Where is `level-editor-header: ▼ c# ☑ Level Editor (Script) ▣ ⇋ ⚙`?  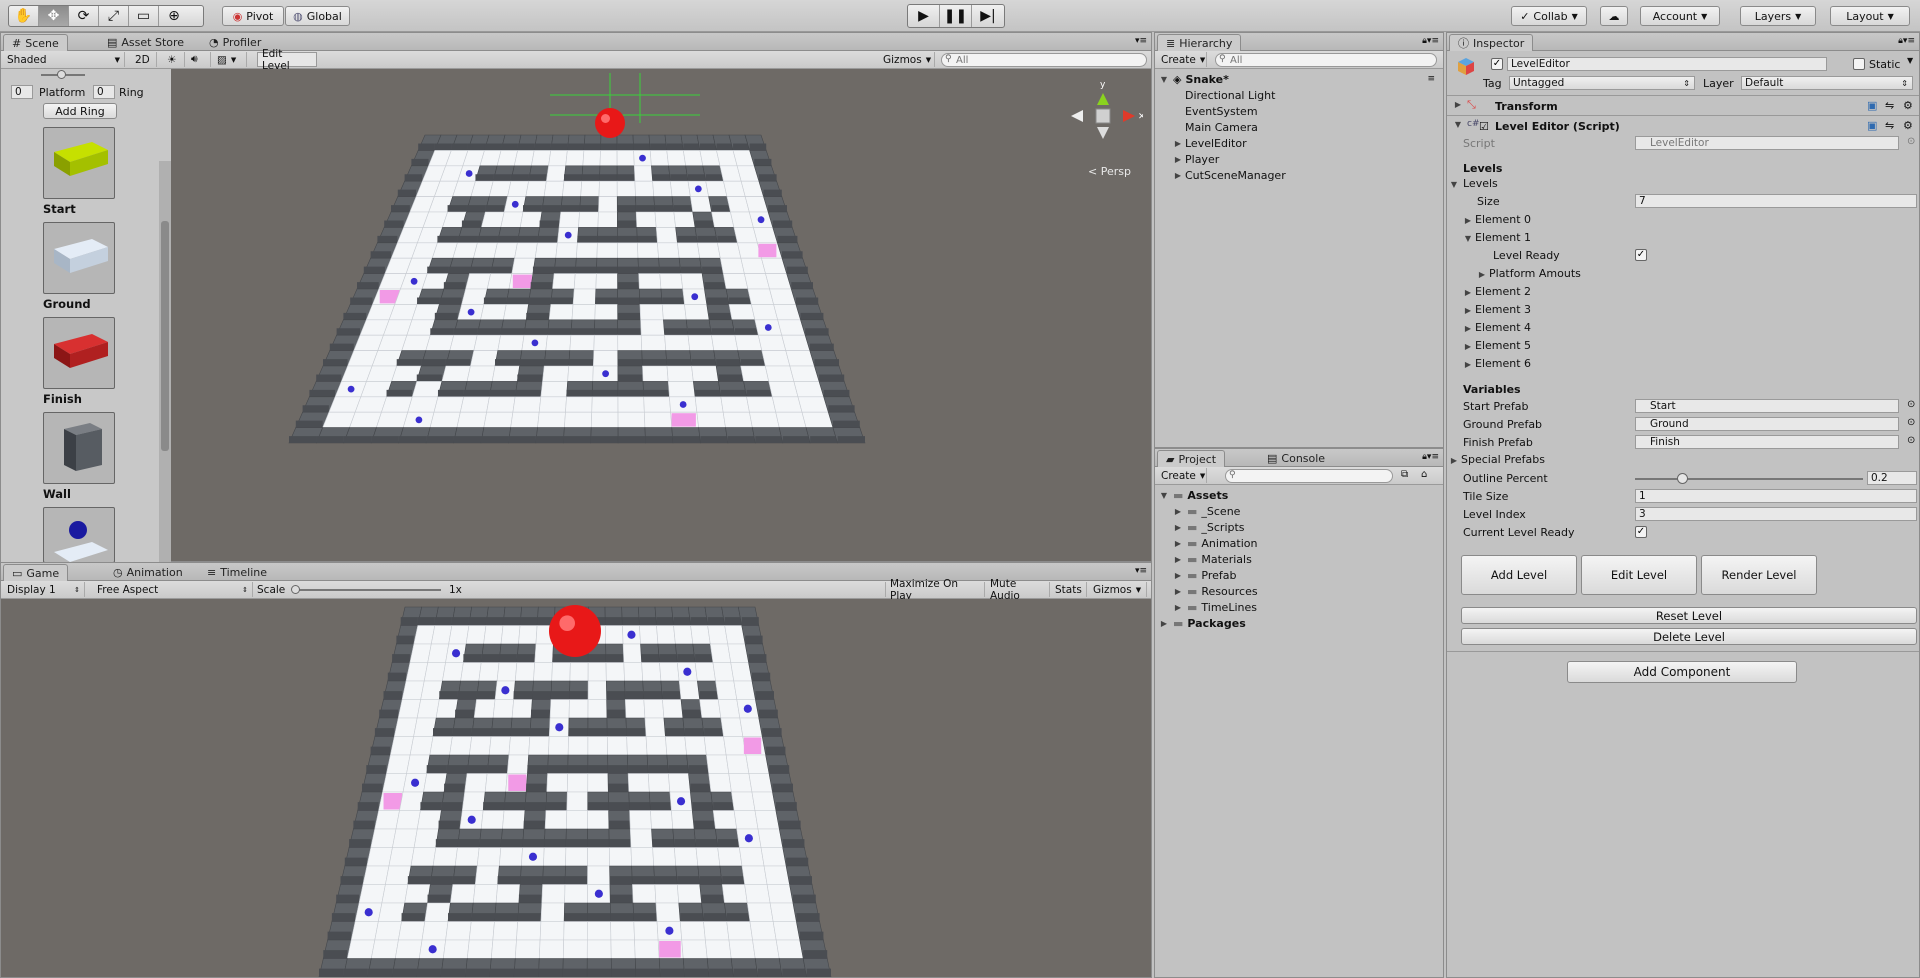
level-editor-header: ▼ c# ☑ Level Editor (Script) ▣ ⇋ ⚙ is located at coordinates (1683, 126).